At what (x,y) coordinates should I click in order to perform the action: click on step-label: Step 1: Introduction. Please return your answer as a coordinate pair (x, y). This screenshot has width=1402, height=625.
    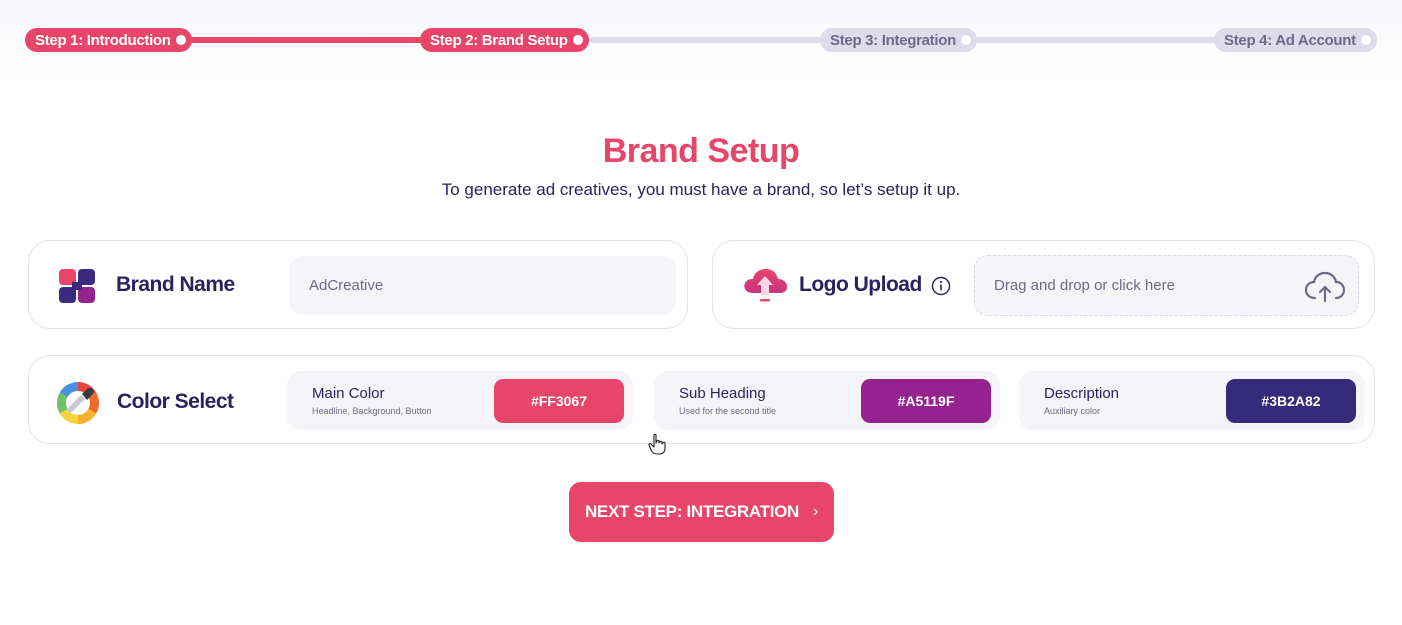
    Looking at the image, I should click on (103, 40).